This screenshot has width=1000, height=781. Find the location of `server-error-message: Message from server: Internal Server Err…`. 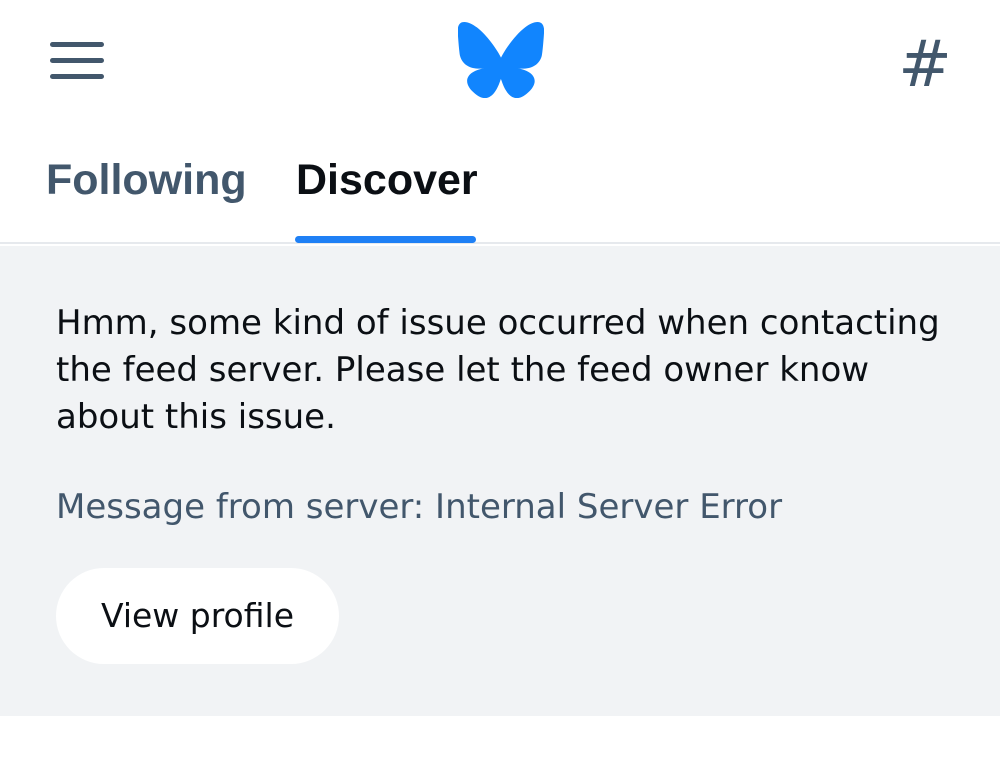

server-error-message: Message from server: Internal Server Err… is located at coordinates (419, 507).